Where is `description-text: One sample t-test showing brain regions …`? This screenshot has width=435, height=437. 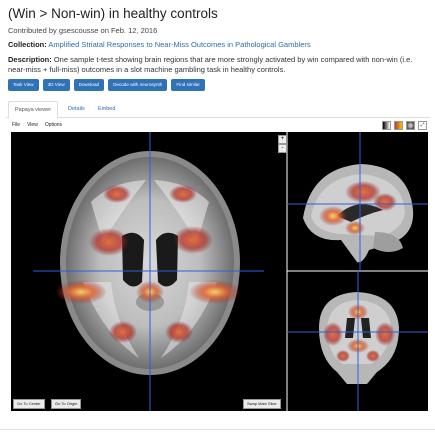
description-text: One sample t-test showing brain regions … is located at coordinates (210, 64).